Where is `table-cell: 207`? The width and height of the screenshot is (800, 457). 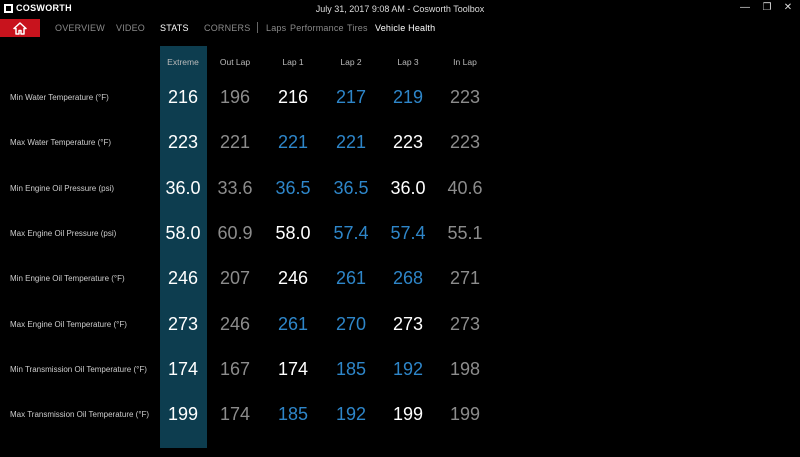 table-cell: 207 is located at coordinates (235, 278).